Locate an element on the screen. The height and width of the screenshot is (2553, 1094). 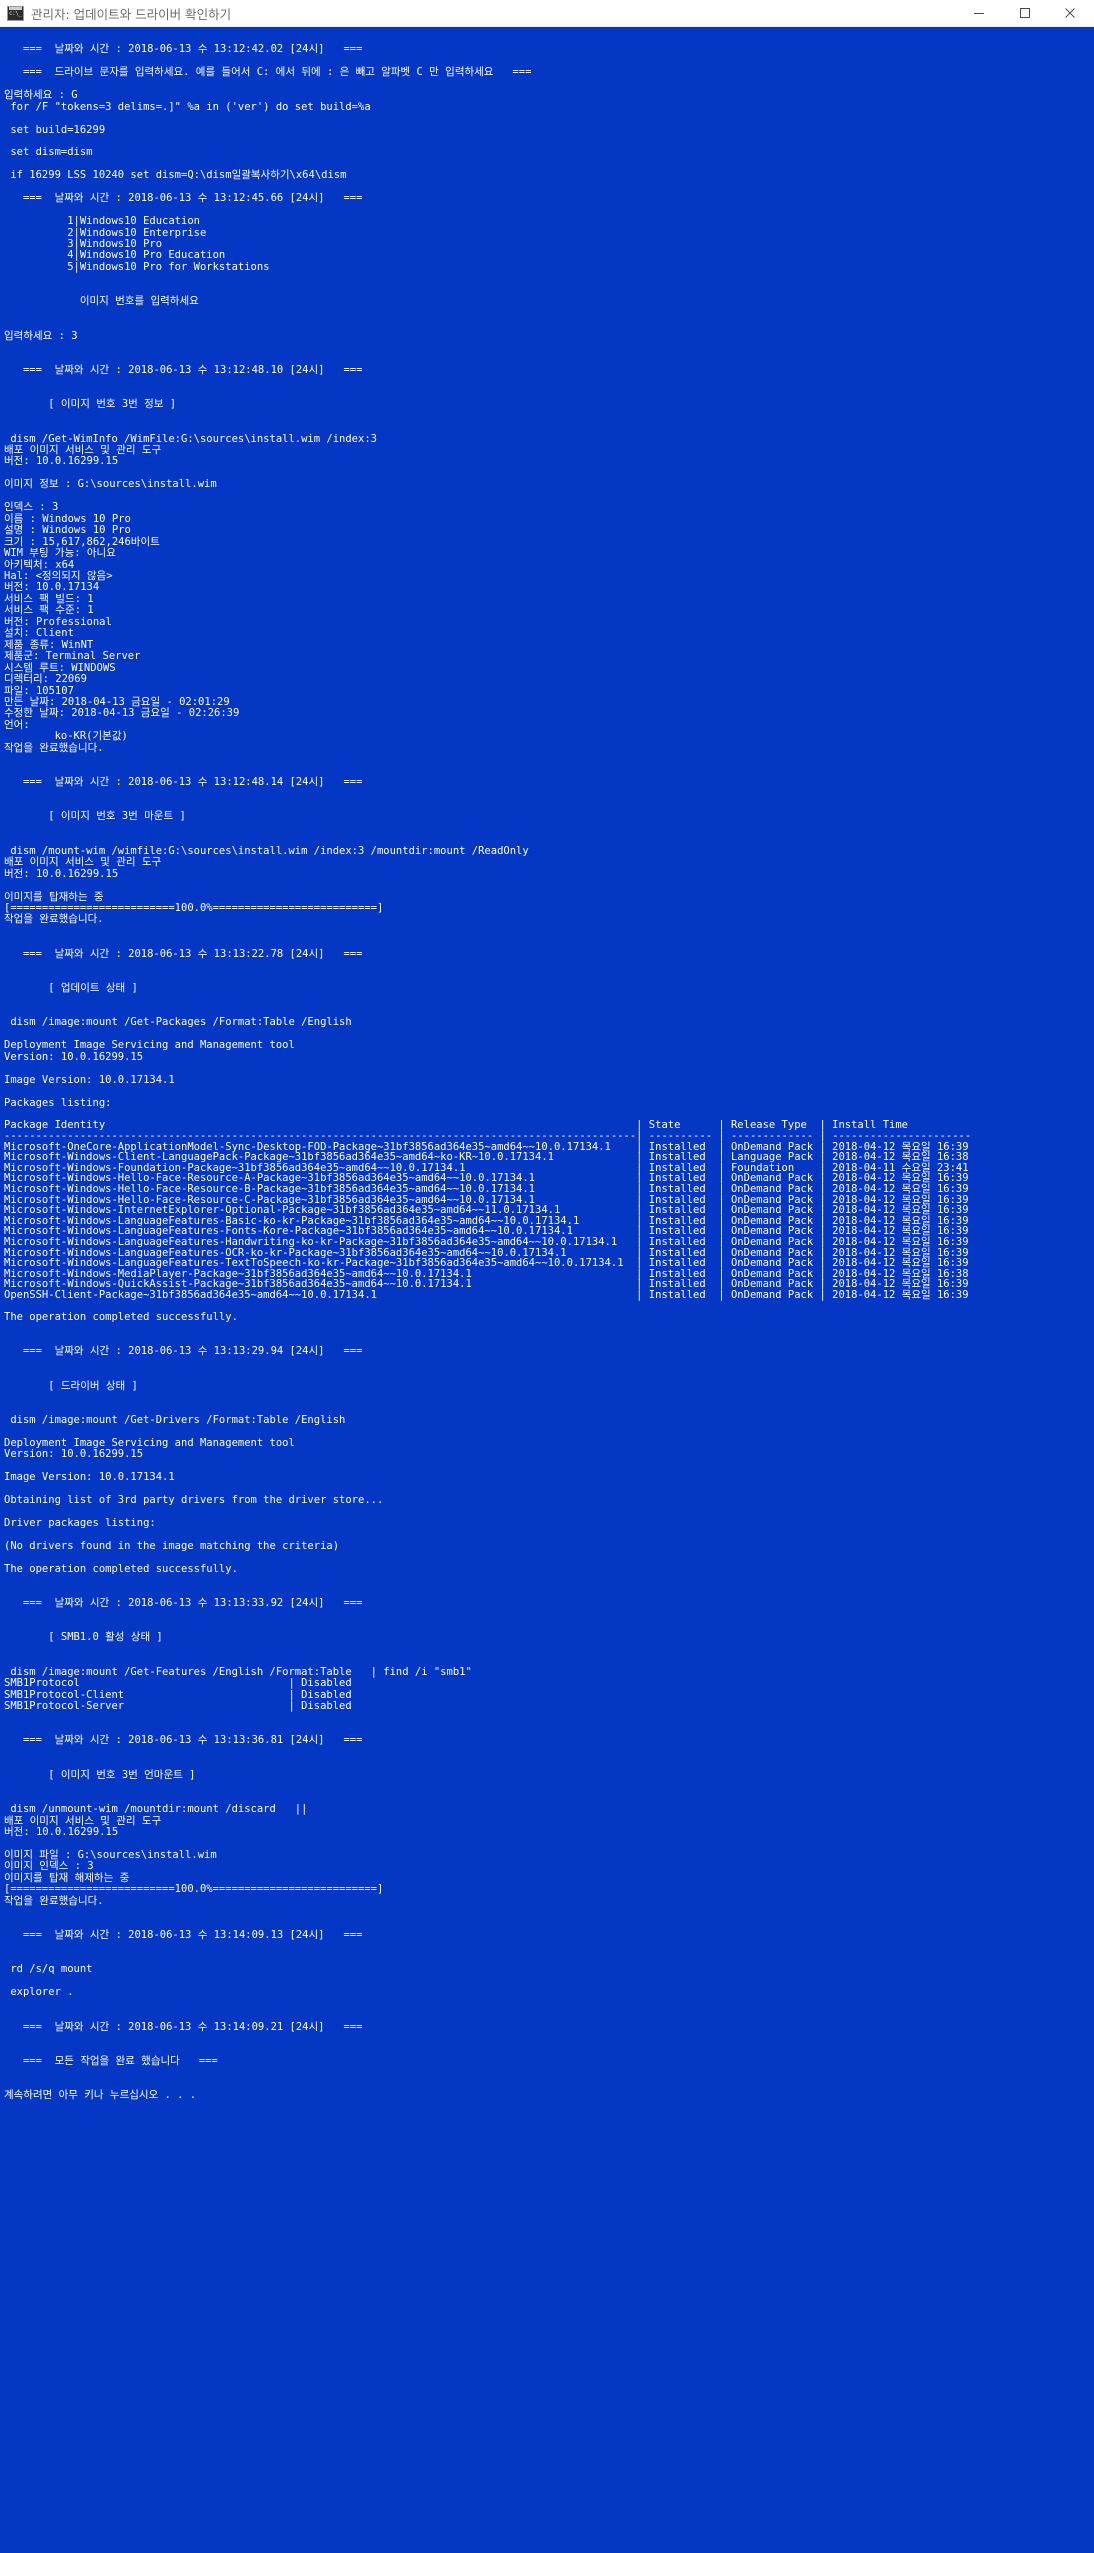
console-line: 버전: 10.0.17134 is located at coordinates (52, 587).